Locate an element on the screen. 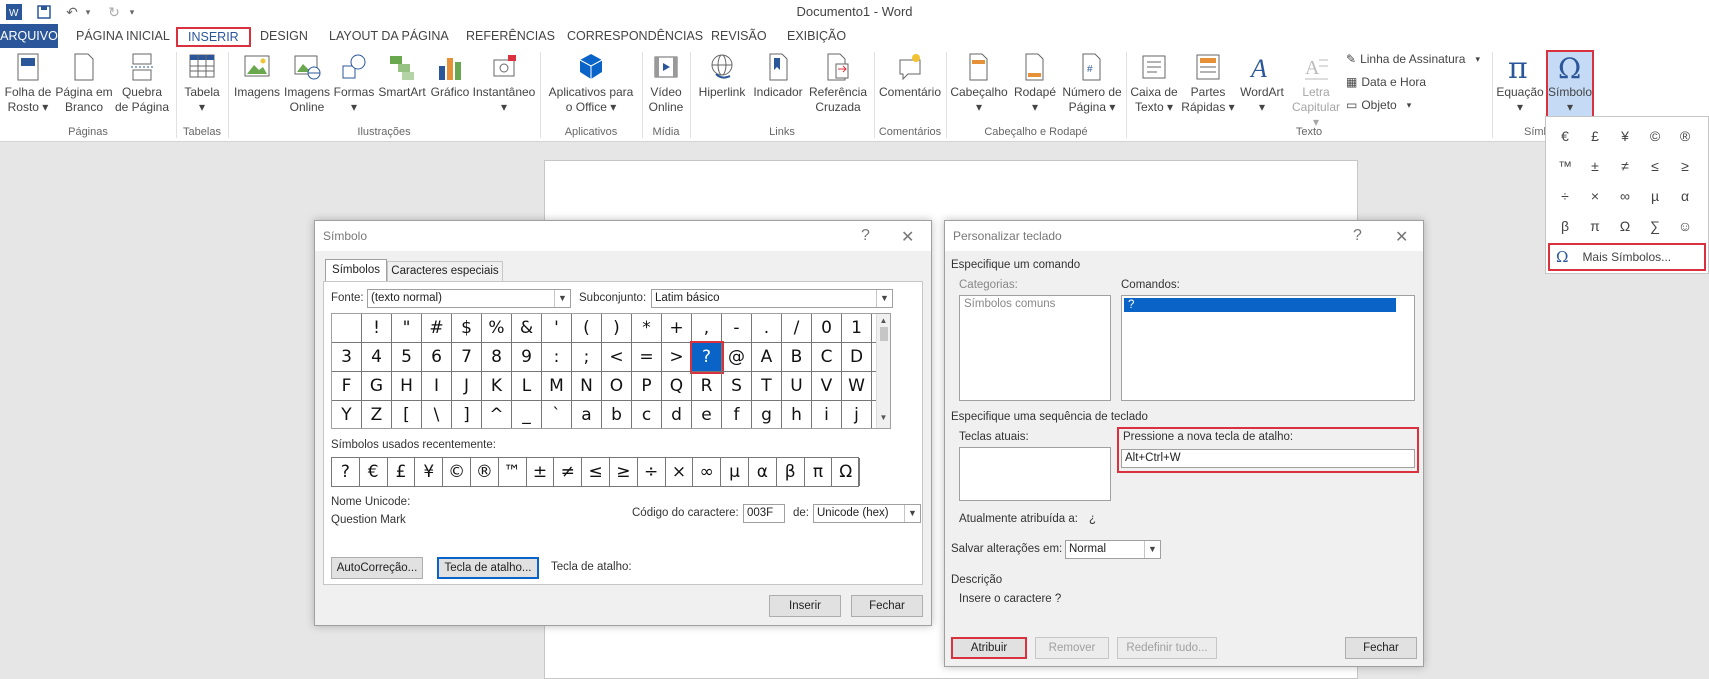 The height and width of the screenshot is (679, 1709). symbol-cell: M is located at coordinates (557, 386).